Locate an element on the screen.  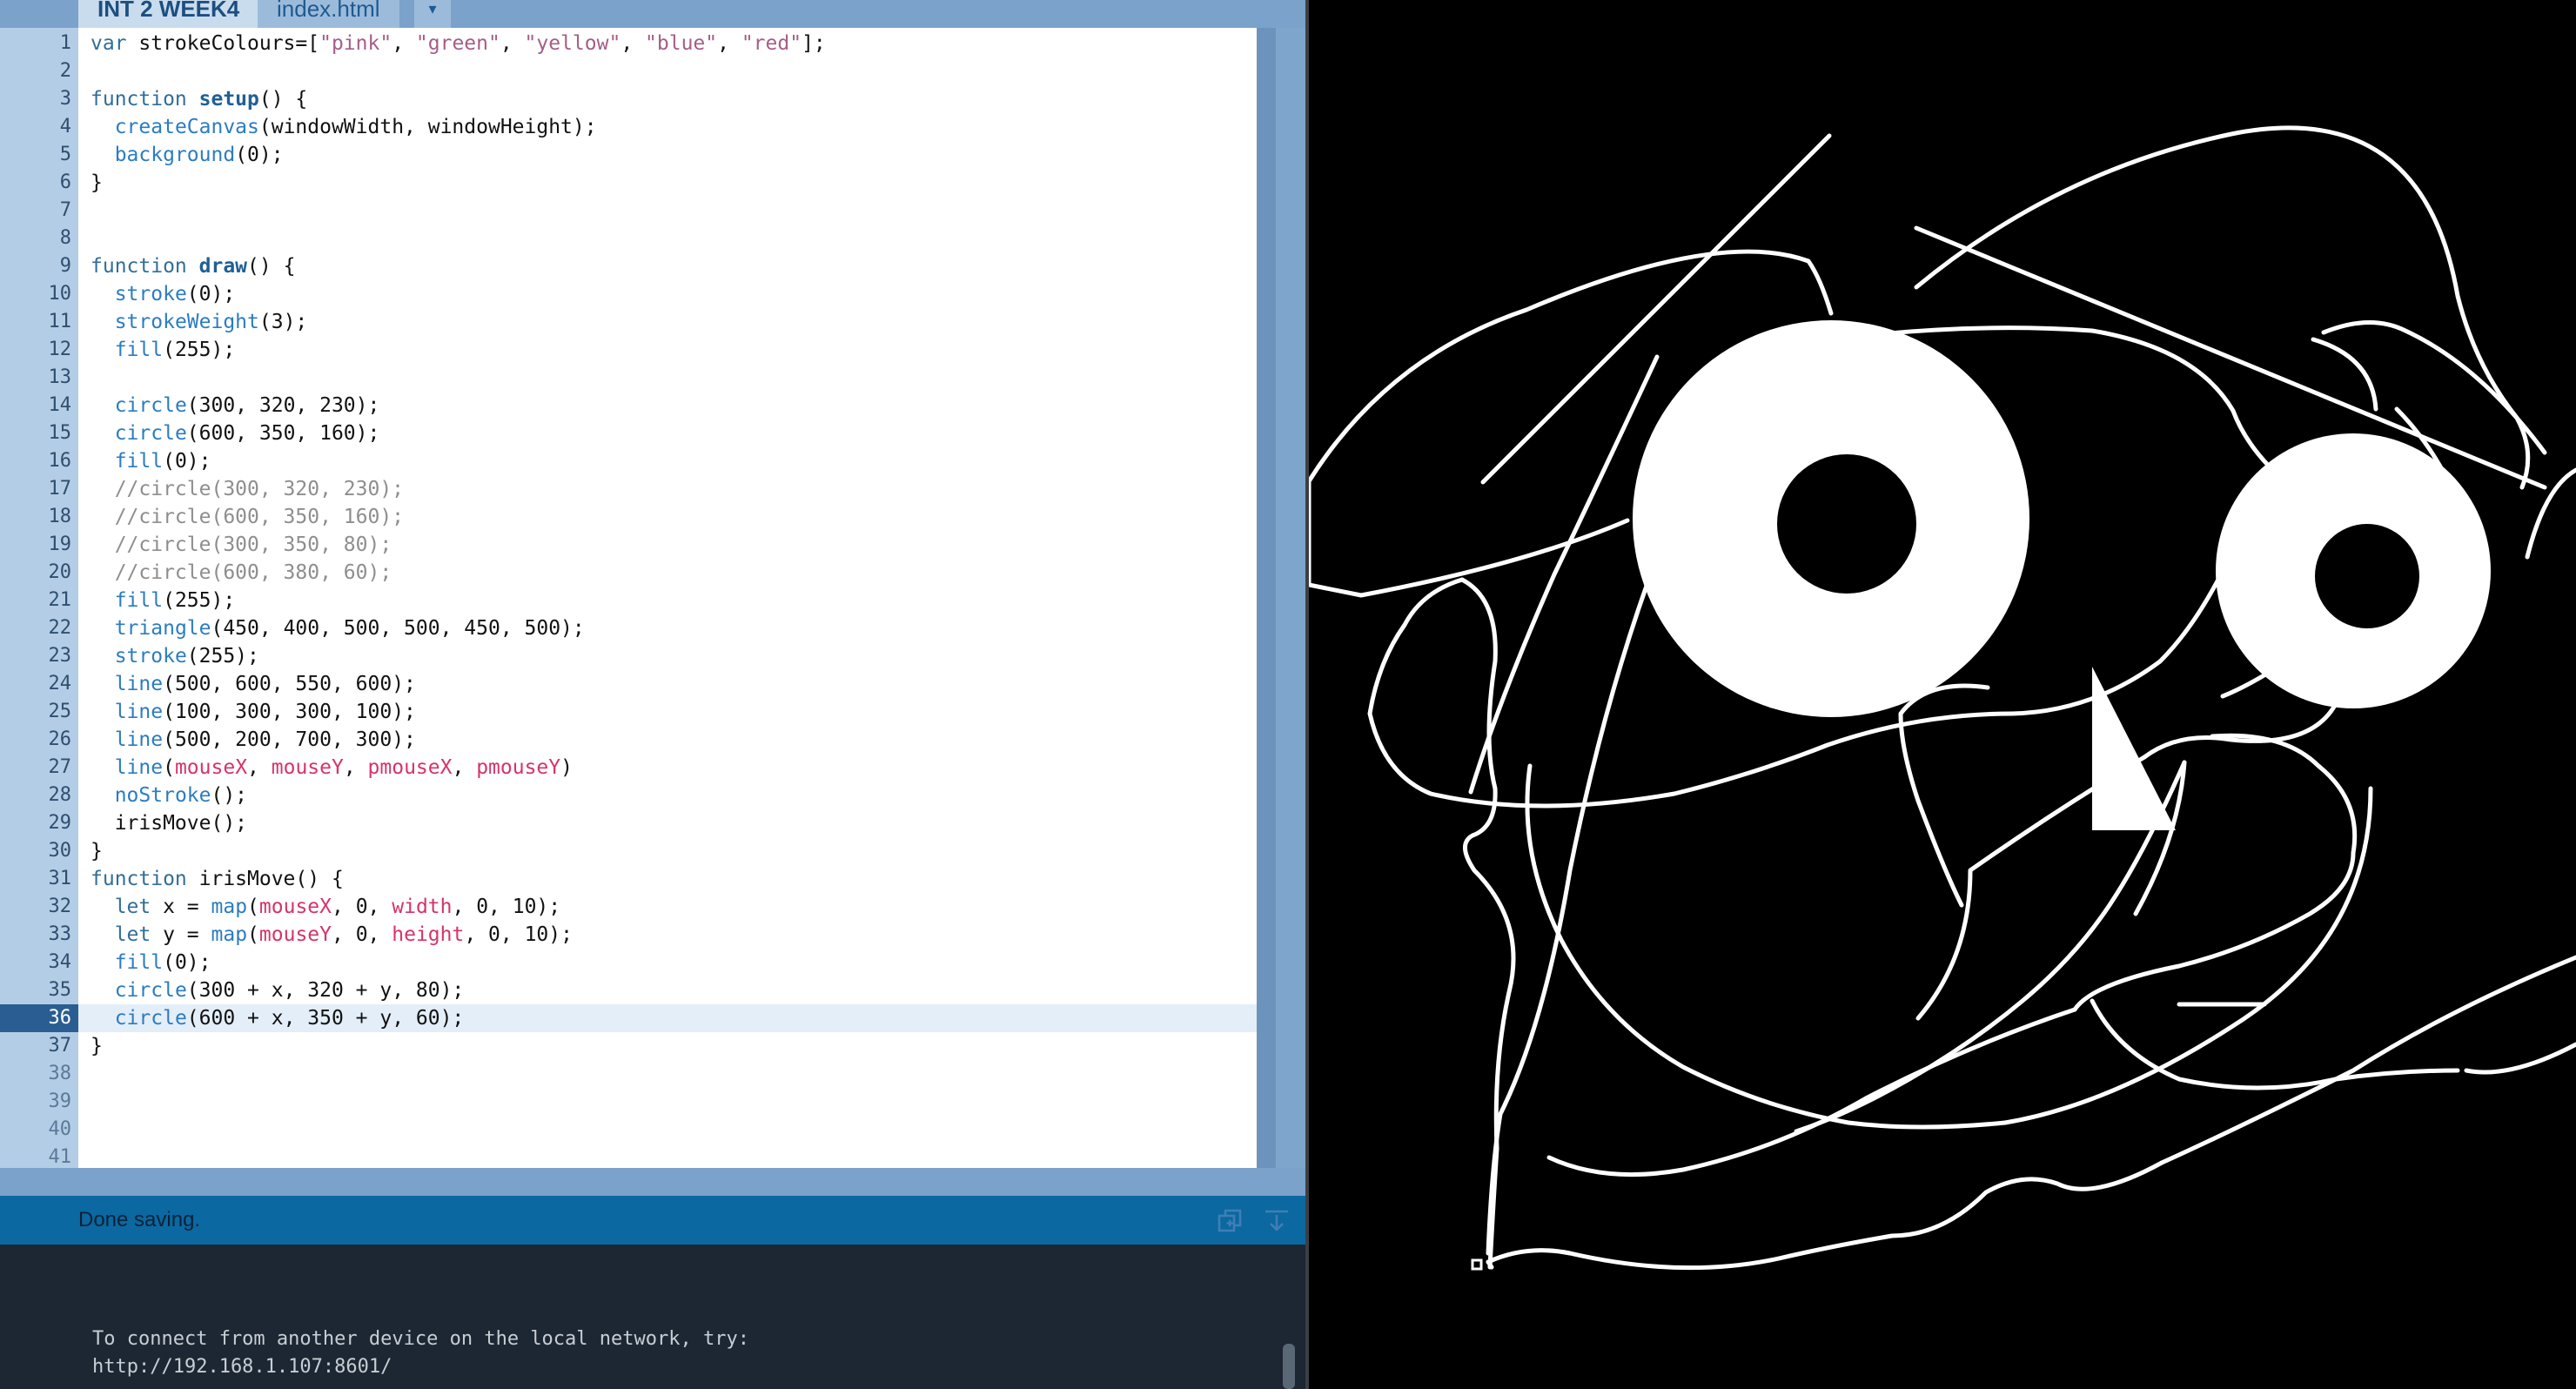
line-number: 18 is located at coordinates (60, 516).